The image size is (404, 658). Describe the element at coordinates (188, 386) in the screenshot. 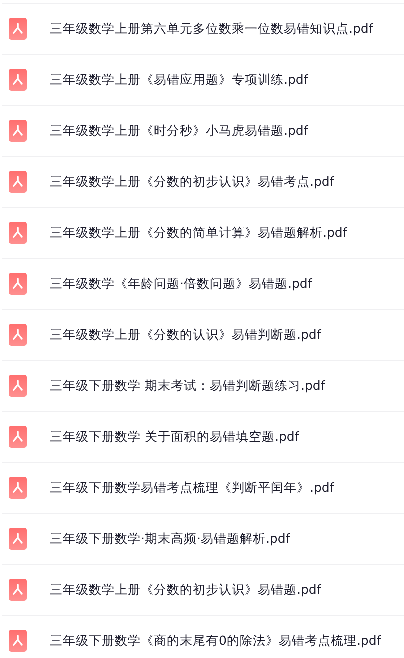

I see `file-name: 三年级下册数学 期末考试：易错判断题练习.pdf` at that location.